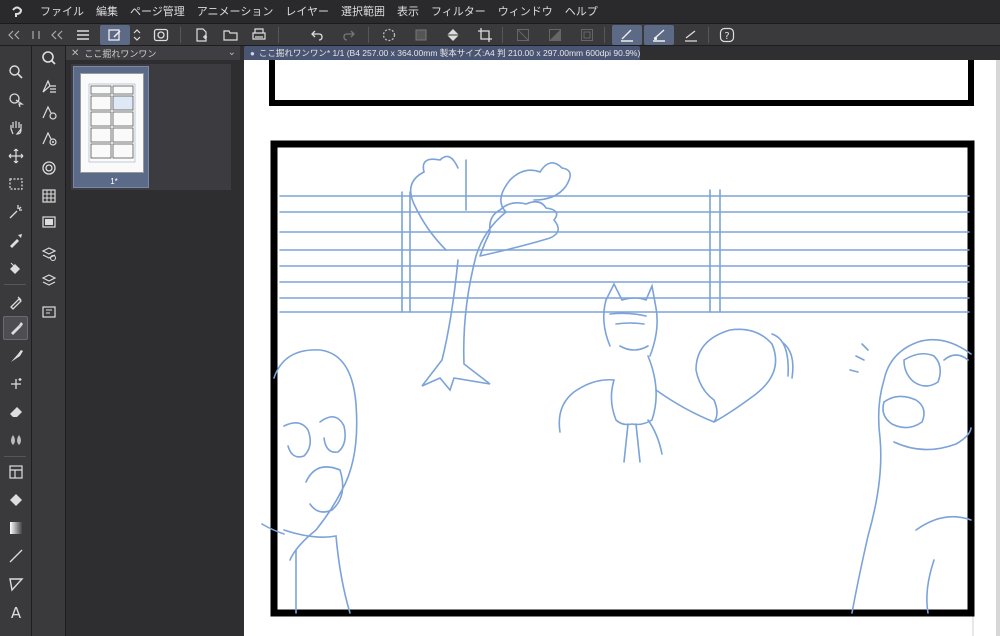 Image resolution: width=1000 pixels, height=636 pixels. Describe the element at coordinates (581, 12) in the screenshot. I see `menu-help: ヘルプ` at that location.